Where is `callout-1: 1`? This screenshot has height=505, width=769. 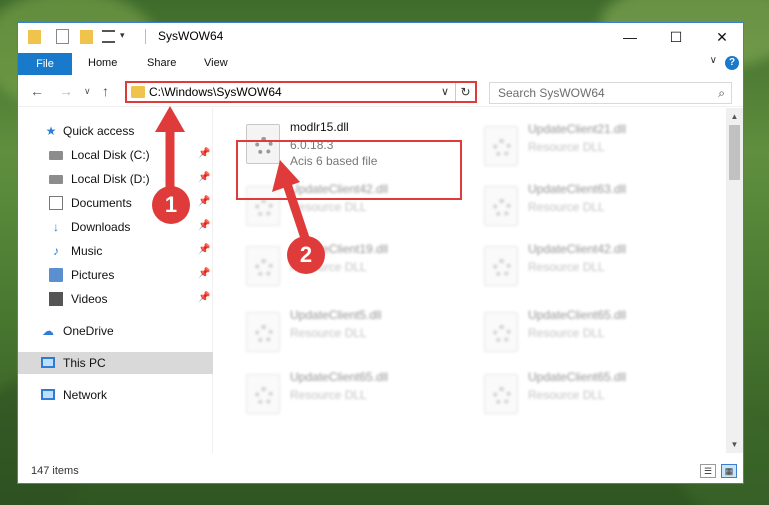 callout-1: 1 is located at coordinates (171, 205).